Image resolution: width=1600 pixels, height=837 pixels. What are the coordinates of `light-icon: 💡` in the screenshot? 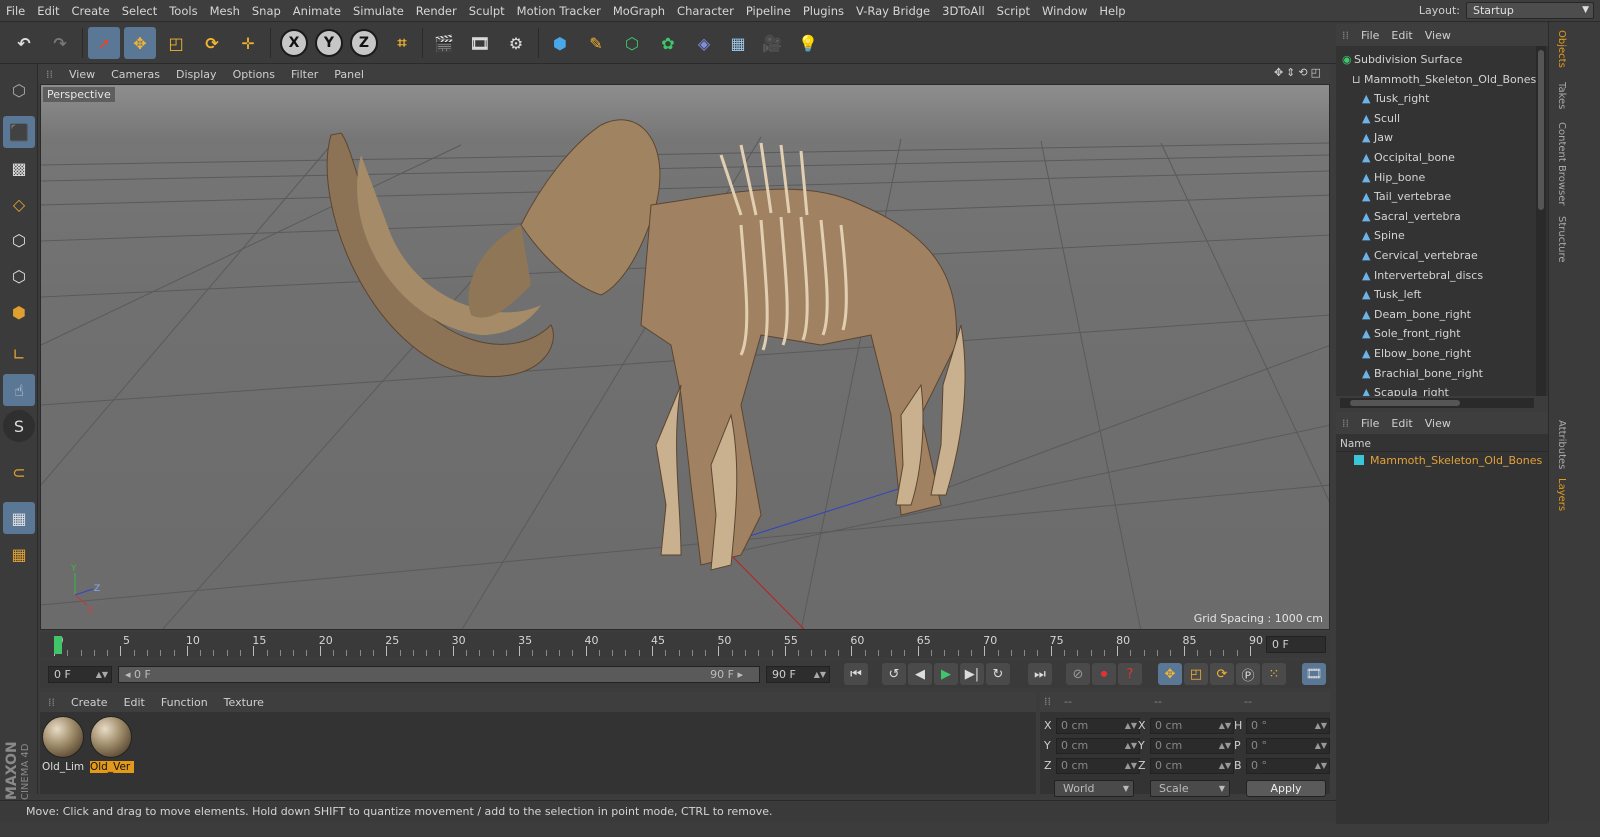 It's located at (808, 43).